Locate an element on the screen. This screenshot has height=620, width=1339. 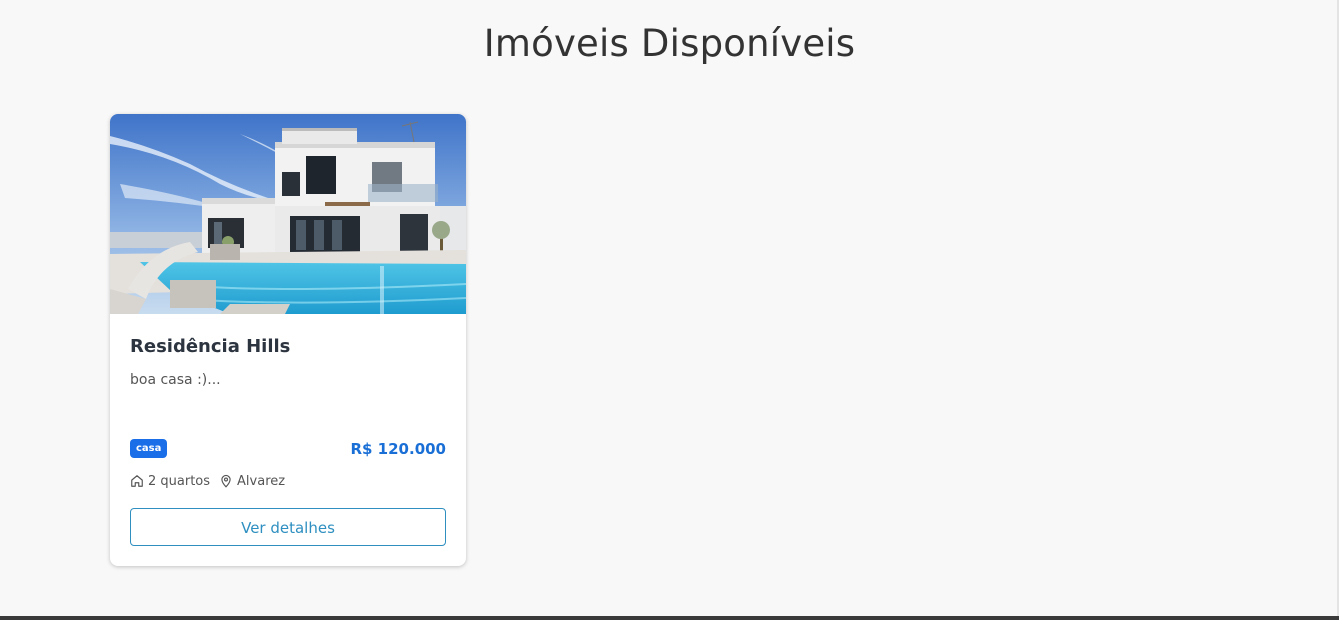
listing-meta: 2 quartos Alvarez is located at coordinates (212, 481).